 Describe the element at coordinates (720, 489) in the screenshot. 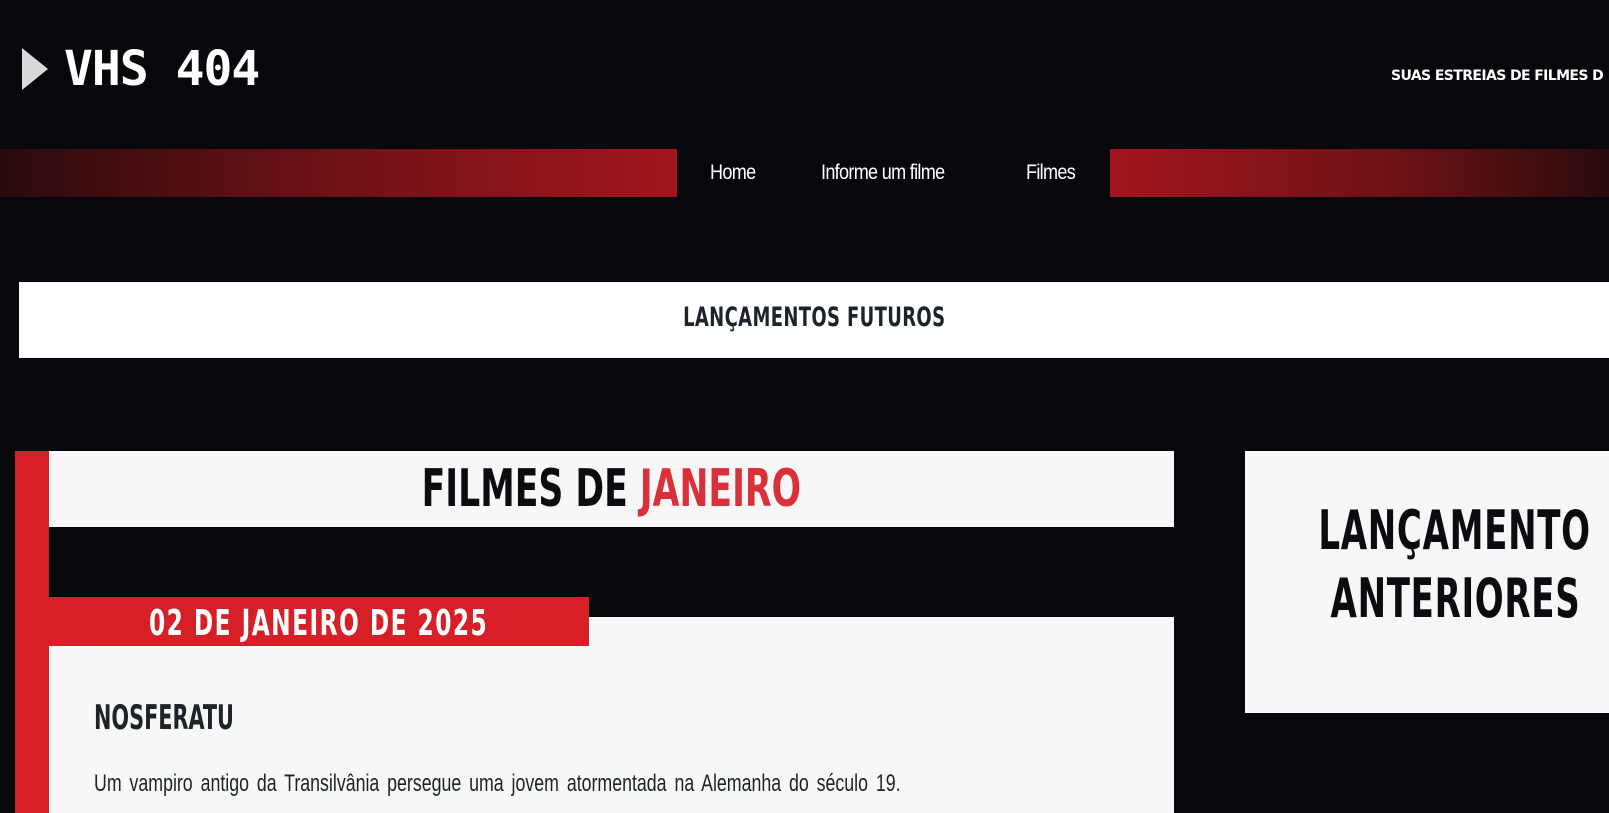

I see `month-title-name: JANEIRO` at that location.